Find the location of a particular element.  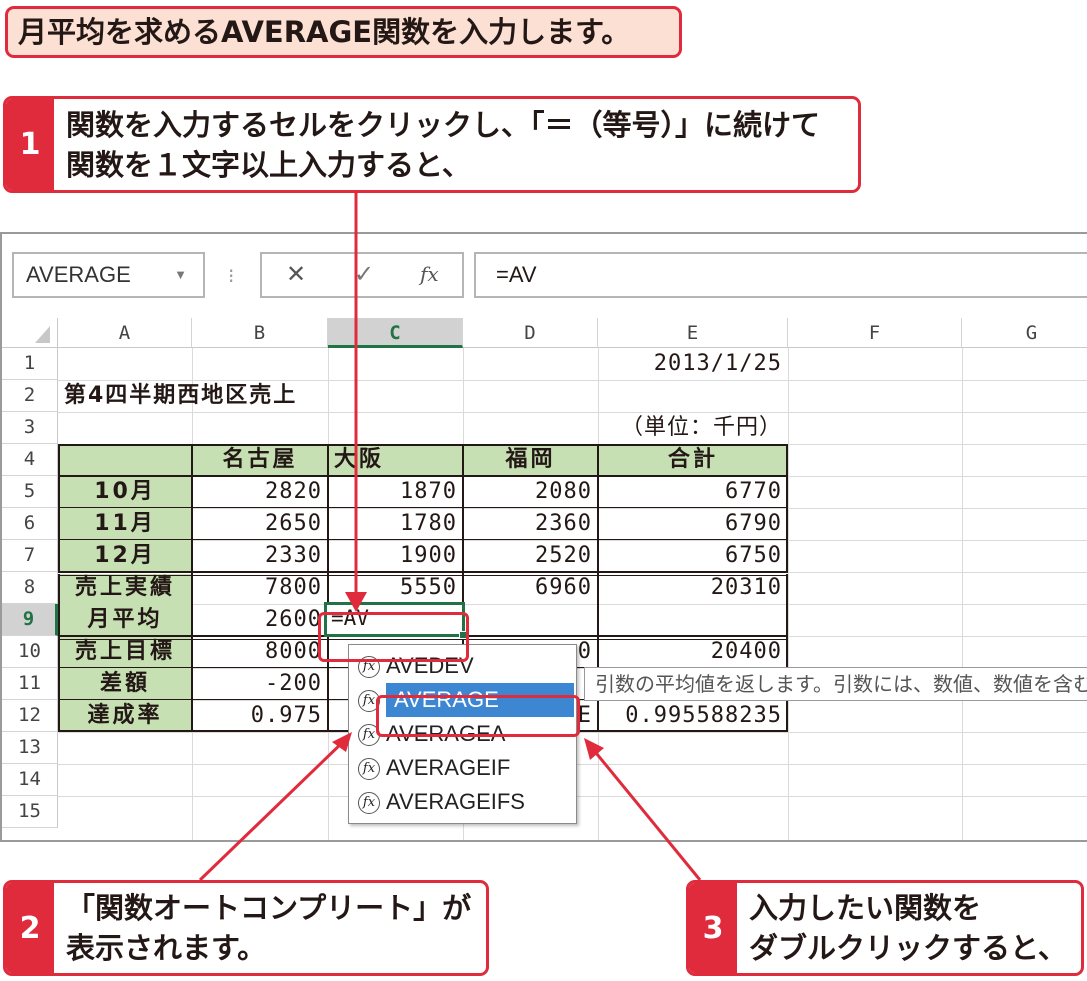

cell-b9: 2600 is located at coordinates (260, 620).